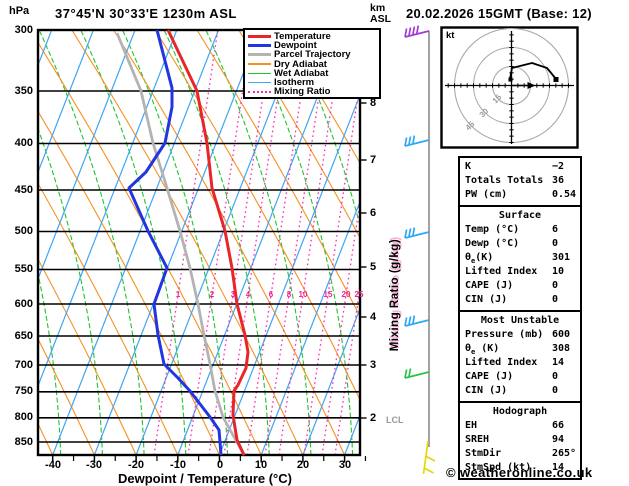 This screenshot has width=629, height=486. I want to click on wind-barb-column, so click(420, 250).